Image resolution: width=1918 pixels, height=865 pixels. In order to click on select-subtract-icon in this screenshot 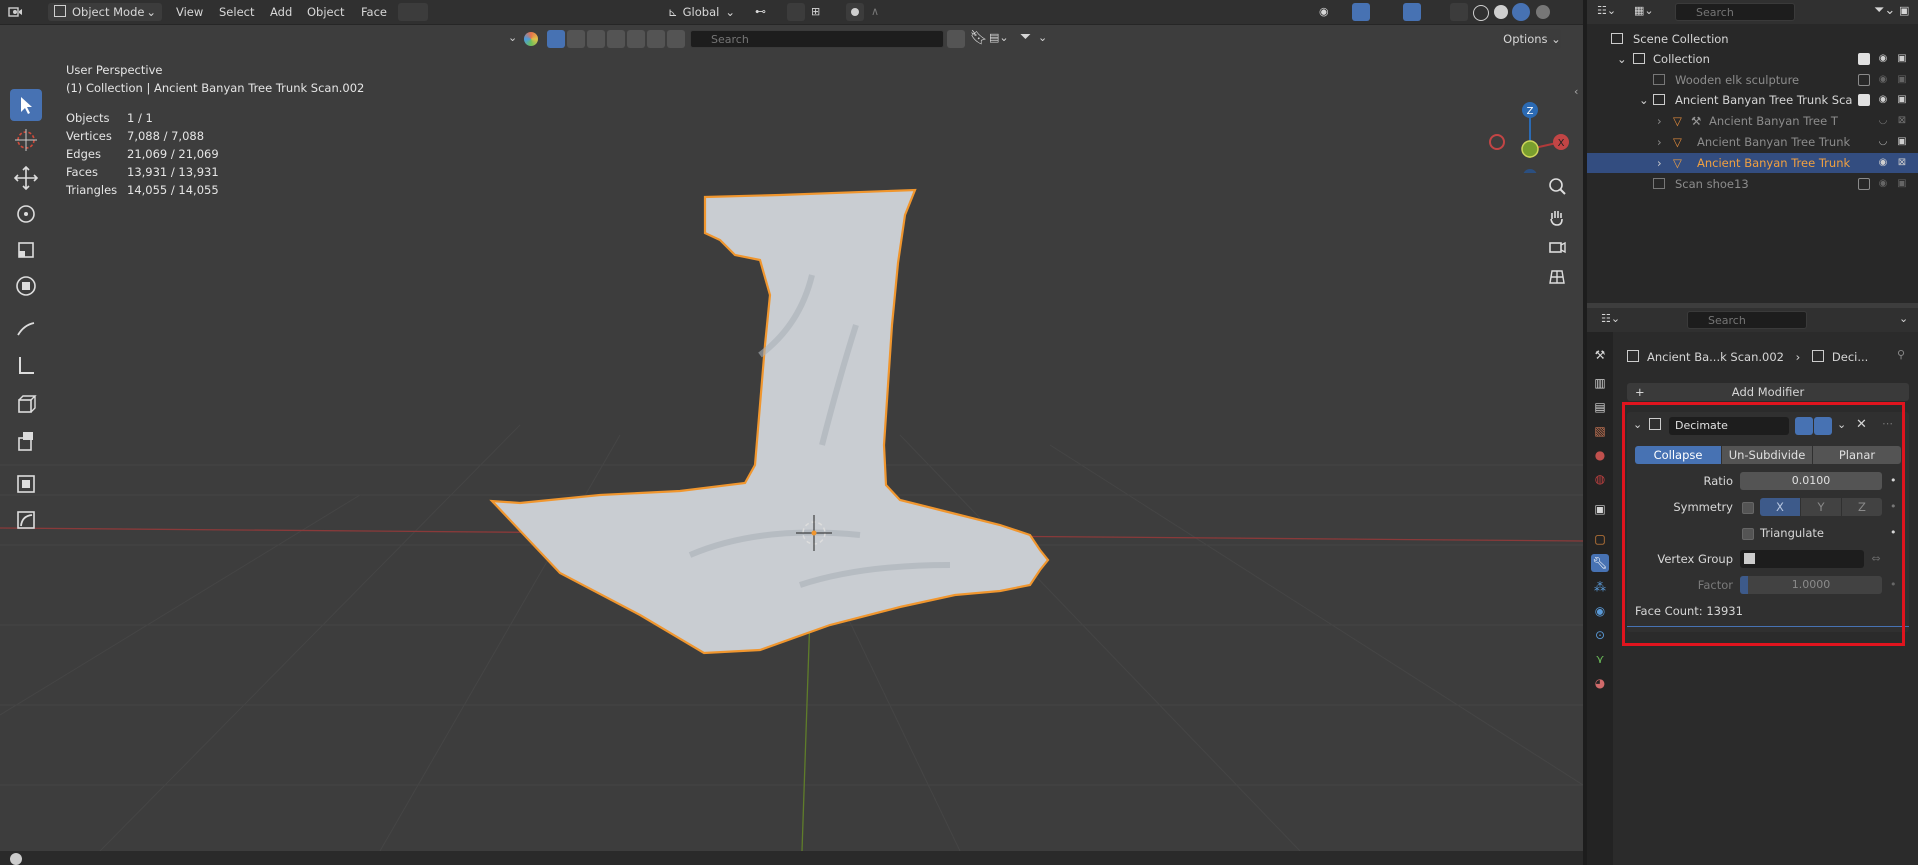, I will do `click(656, 39)`.